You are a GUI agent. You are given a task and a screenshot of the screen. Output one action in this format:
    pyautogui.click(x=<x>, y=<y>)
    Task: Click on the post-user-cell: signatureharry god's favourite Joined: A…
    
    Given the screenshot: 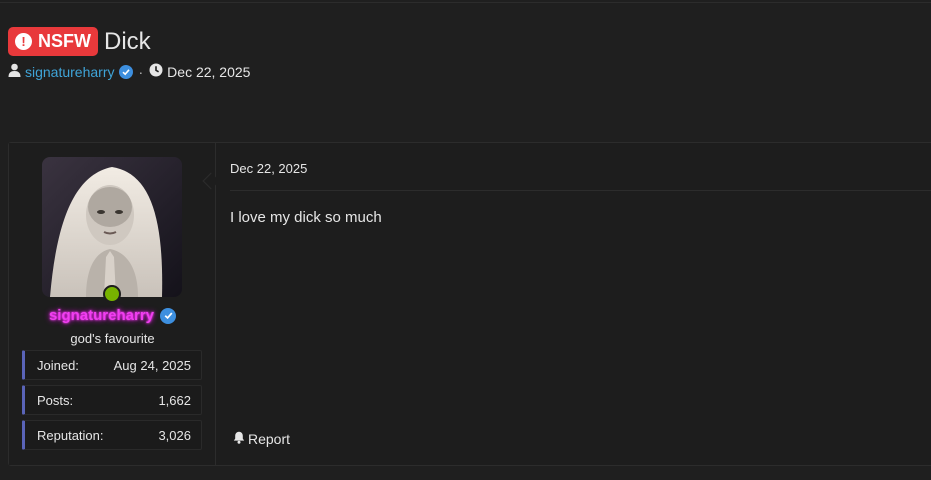 What is the action you would take?
    pyautogui.click(x=112, y=304)
    